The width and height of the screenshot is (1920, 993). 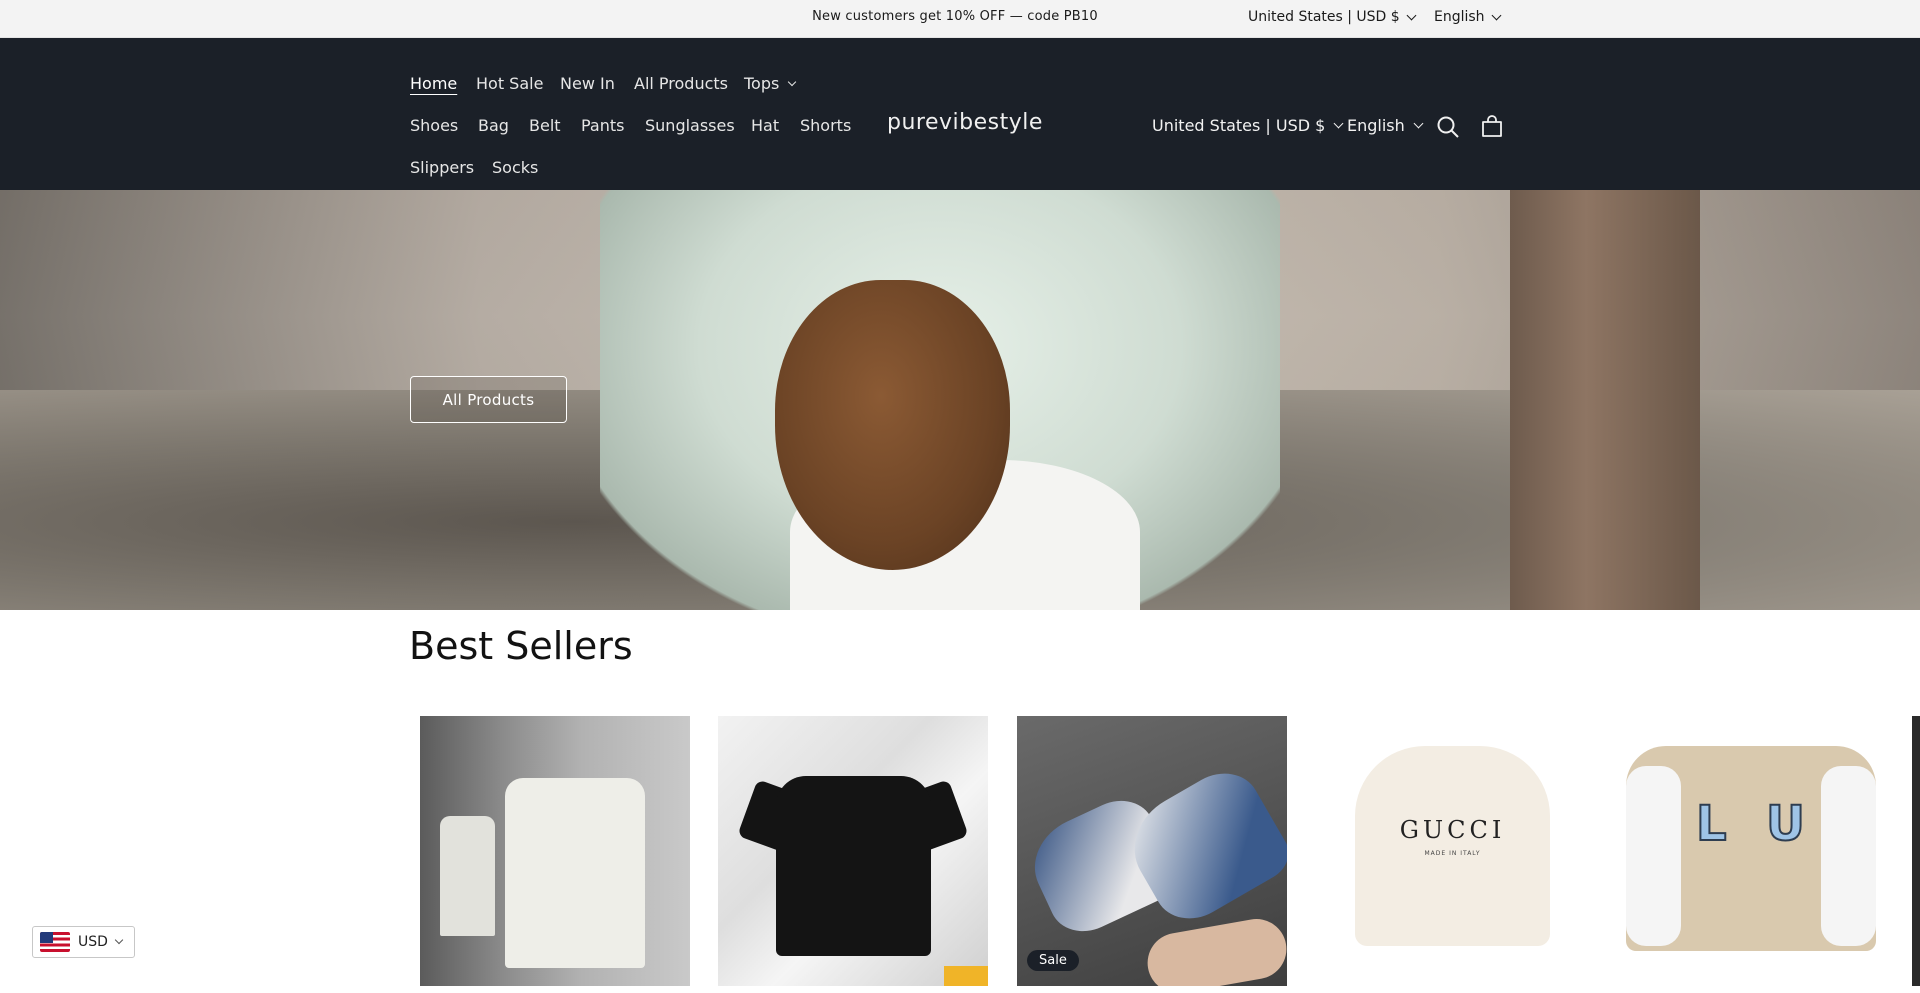 What do you see at coordinates (765, 125) in the screenshot?
I see `nav-hat: Hat` at bounding box center [765, 125].